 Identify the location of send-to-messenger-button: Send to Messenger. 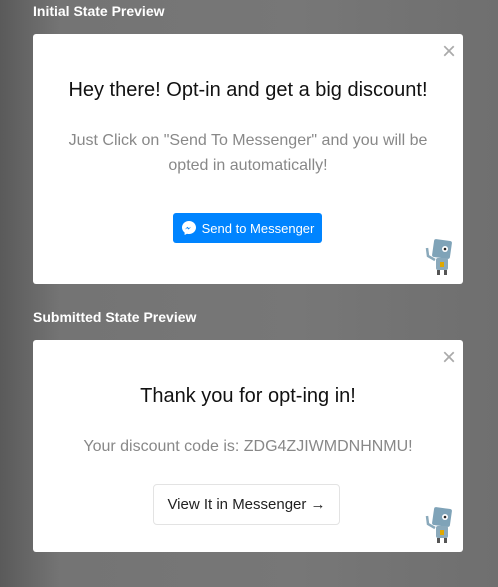
(247, 228).